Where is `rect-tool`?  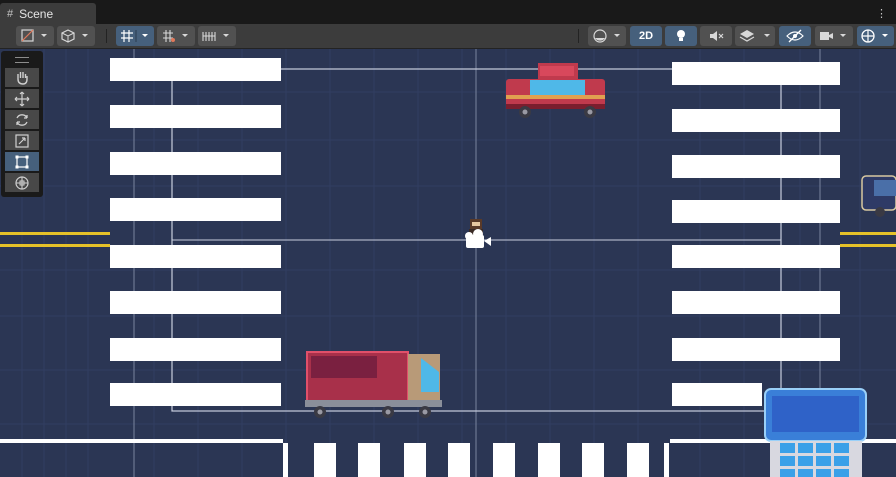
rect-tool is located at coordinates (22, 161).